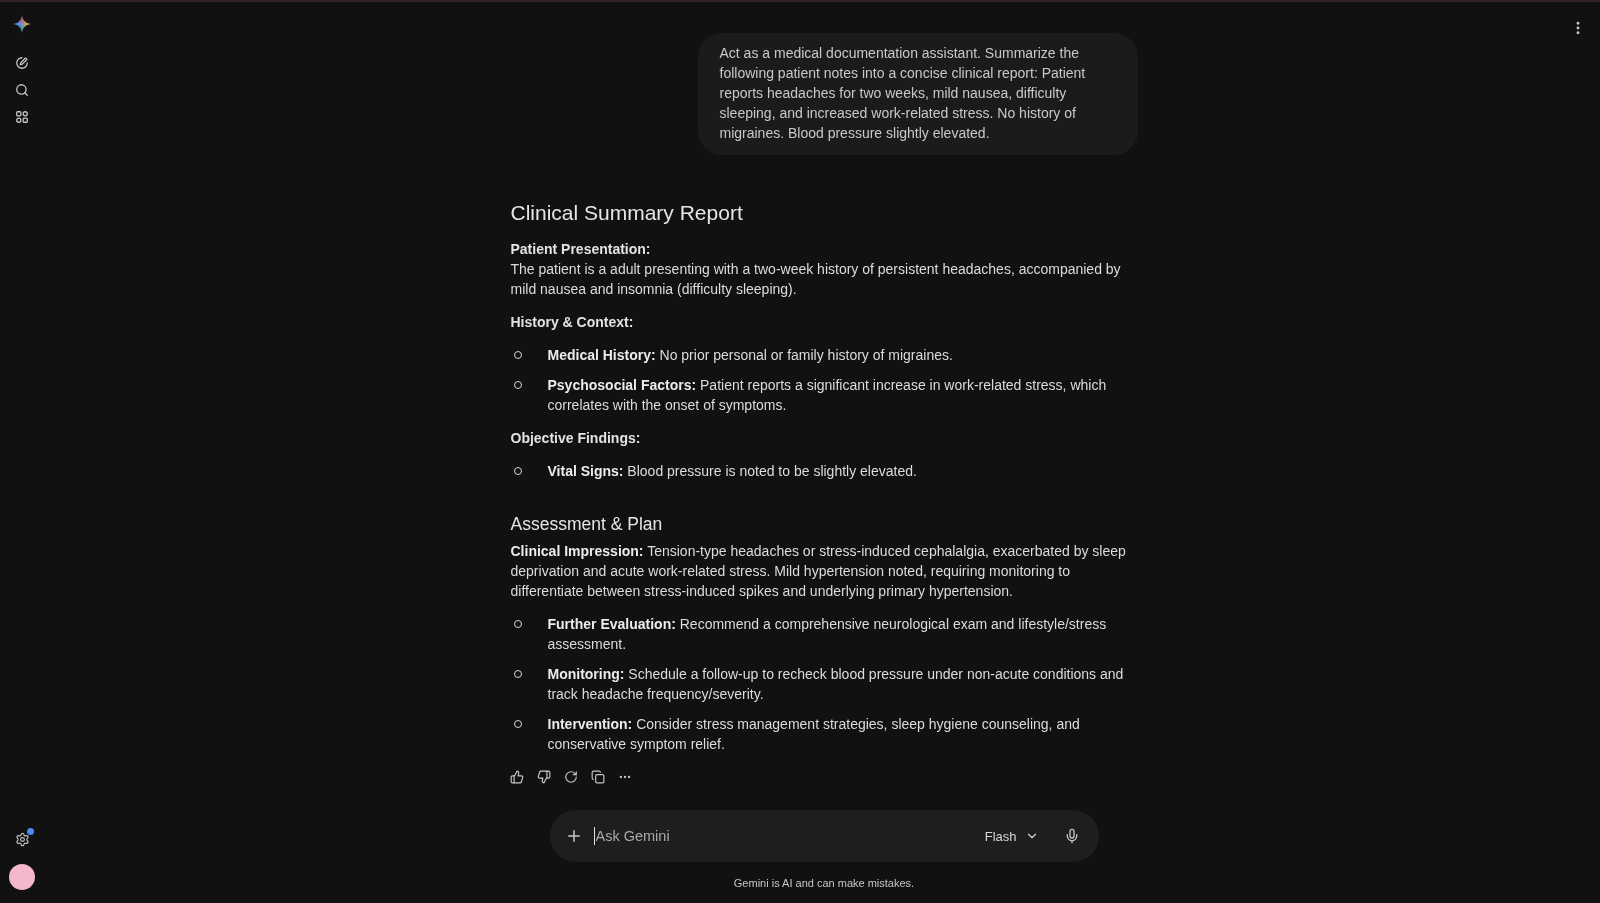 The width and height of the screenshot is (1600, 903). I want to click on list-item: Monitoring: Schedule a follow-up to recheck blood pressure under non-acute conditions and track headache frequency/severity., so click(836, 684).